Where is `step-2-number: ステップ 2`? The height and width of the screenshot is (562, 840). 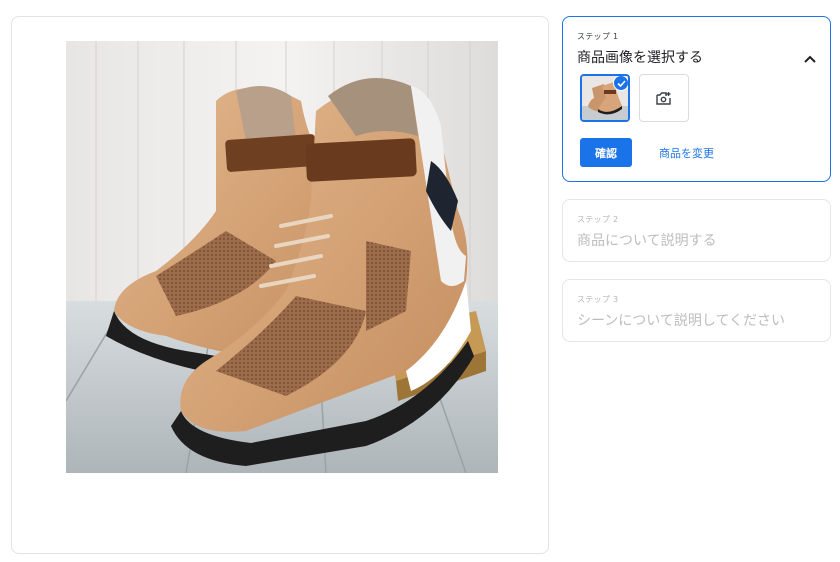 step-2-number: ステップ 2 is located at coordinates (598, 219).